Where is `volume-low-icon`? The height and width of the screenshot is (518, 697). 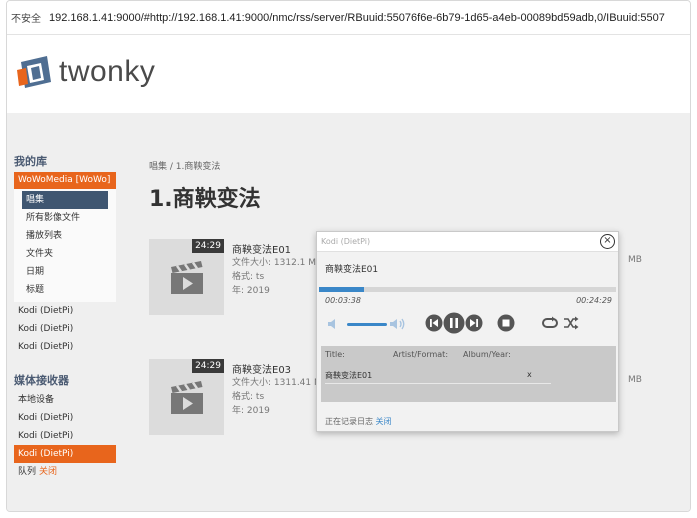 volume-low-icon is located at coordinates (333, 324).